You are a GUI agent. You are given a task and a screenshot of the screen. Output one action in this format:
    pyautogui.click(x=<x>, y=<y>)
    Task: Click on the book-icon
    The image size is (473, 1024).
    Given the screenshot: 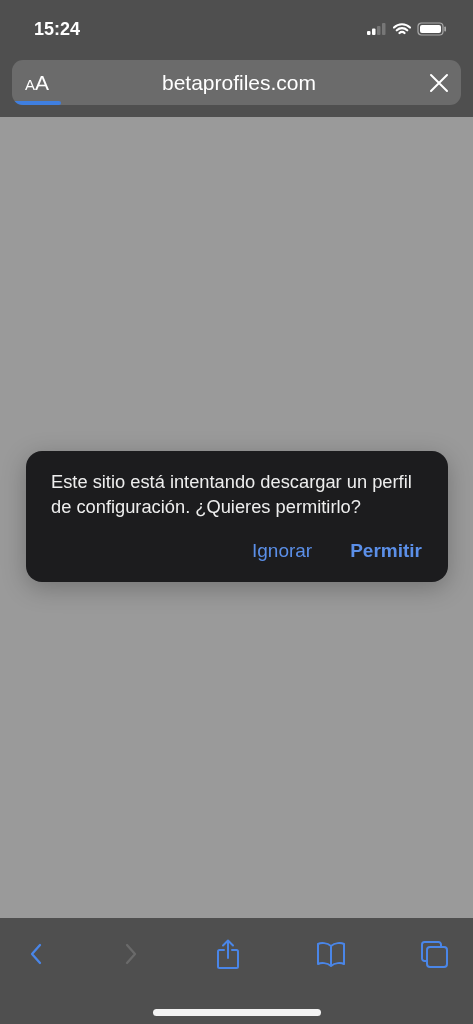 What is the action you would take?
    pyautogui.click(x=330, y=954)
    